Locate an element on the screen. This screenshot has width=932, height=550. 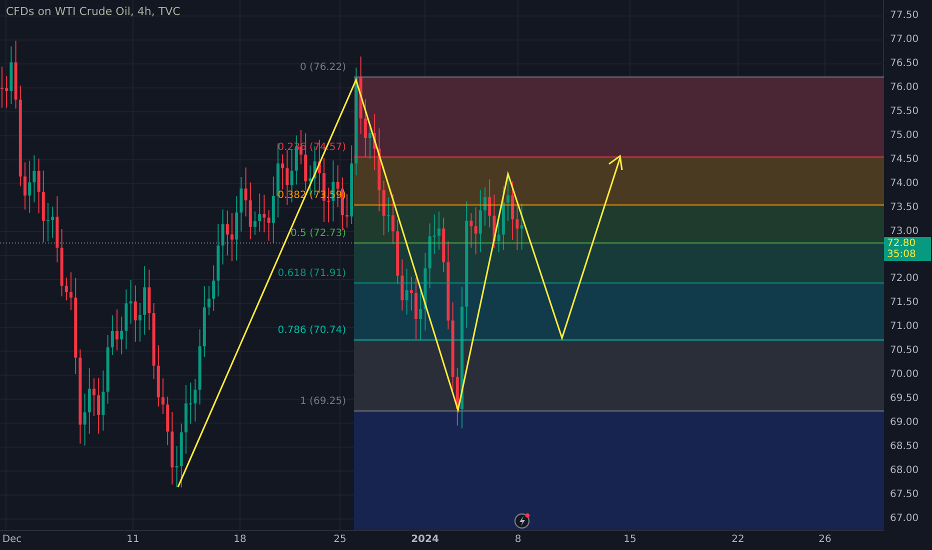
fib-level-label: 0.786 (70.74) is located at coordinates (312, 330).